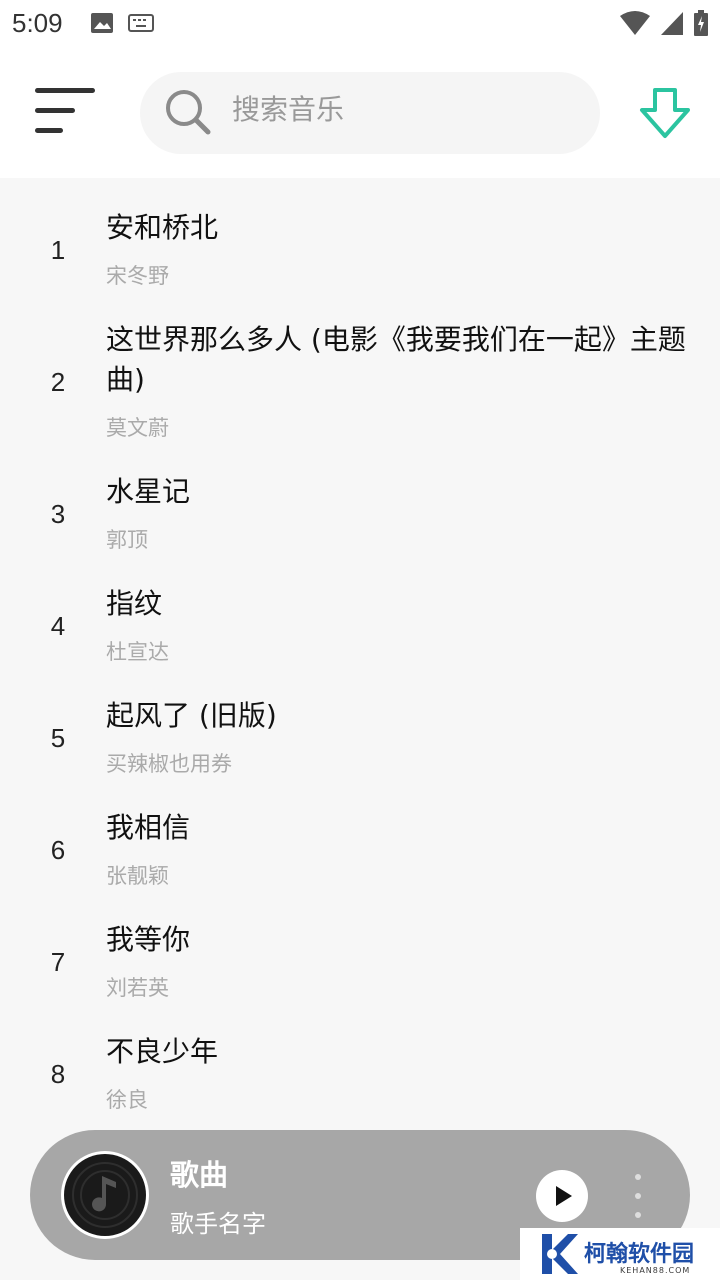 This screenshot has height=1280, width=720. What do you see at coordinates (58, 738) in the screenshot?
I see `song-index: 5` at bounding box center [58, 738].